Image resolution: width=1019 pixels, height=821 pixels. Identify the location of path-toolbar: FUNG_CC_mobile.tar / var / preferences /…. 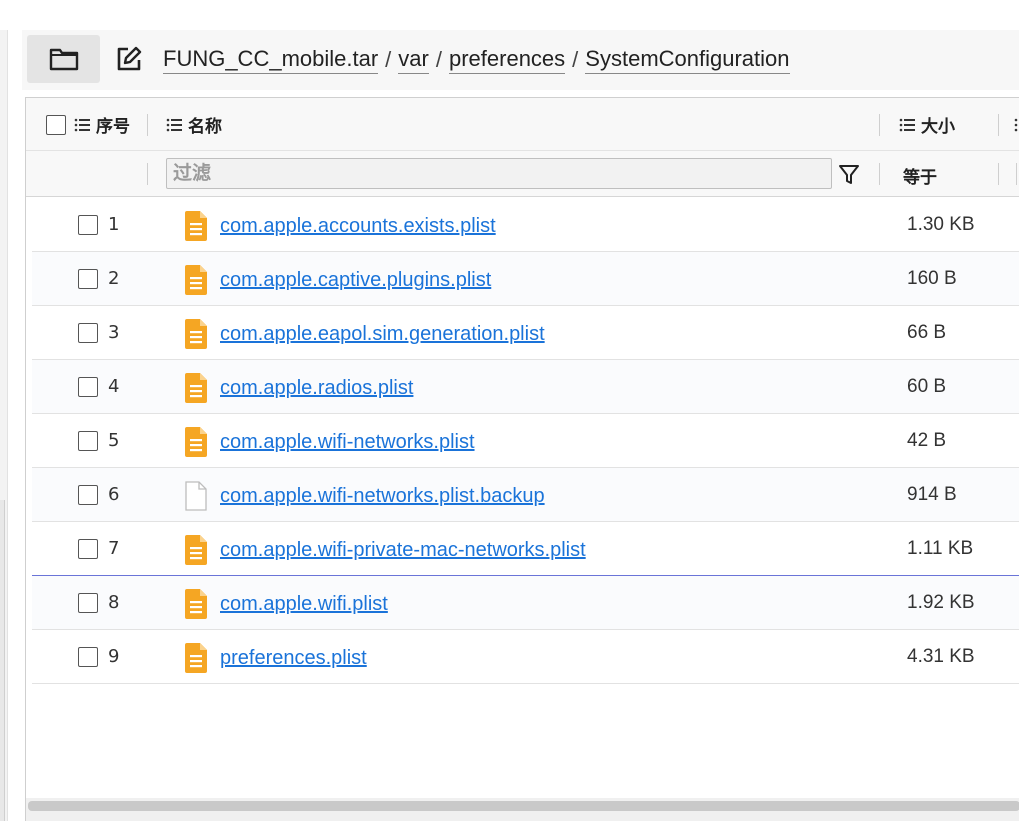
(520, 60).